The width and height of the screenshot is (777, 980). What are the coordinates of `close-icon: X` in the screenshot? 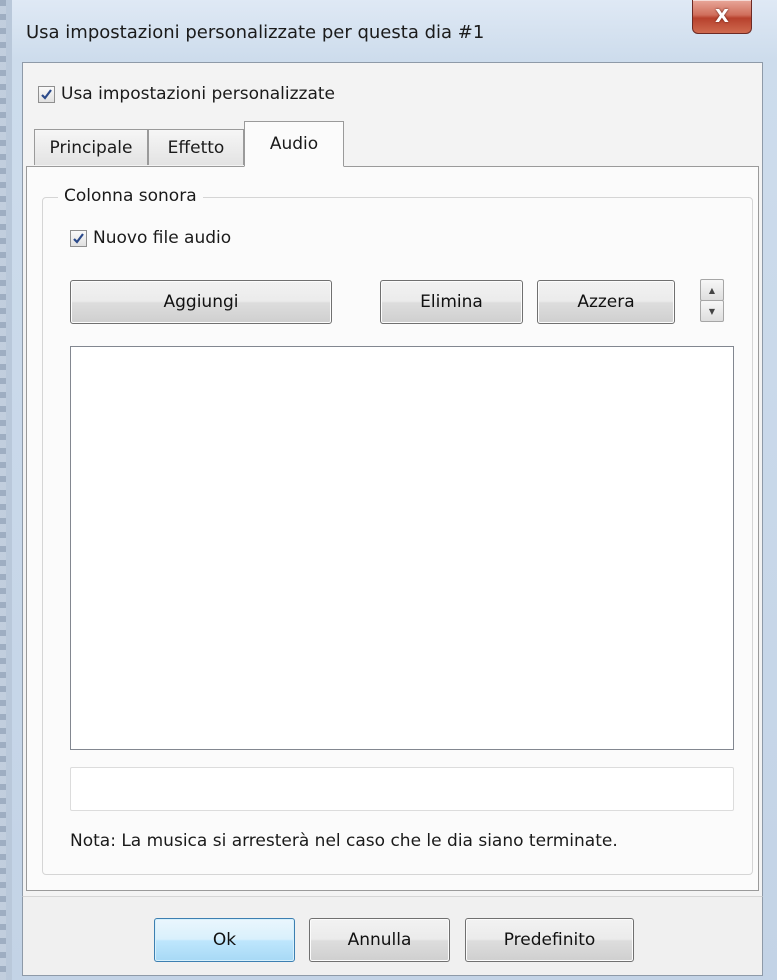 It's located at (722, 16).